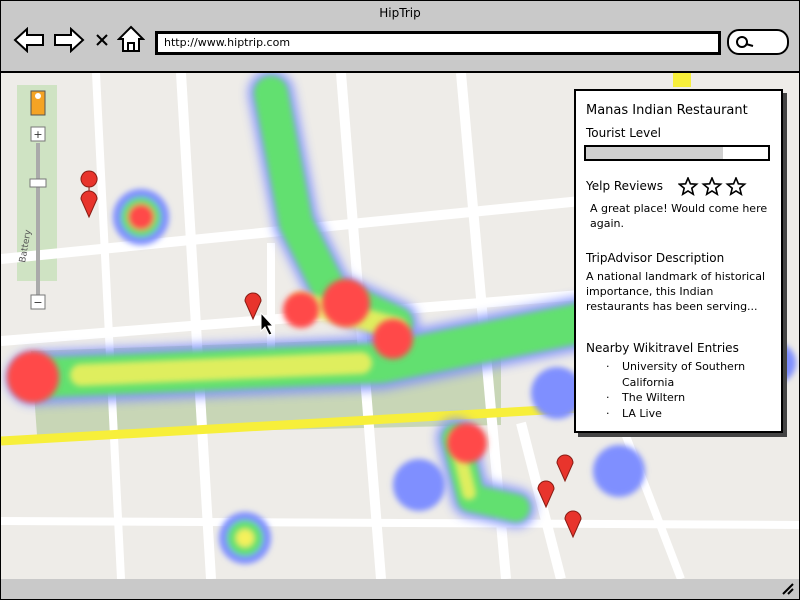 The height and width of the screenshot is (600, 800). Describe the element at coordinates (400, 13) in the screenshot. I see `window-title: HipTrip` at that location.